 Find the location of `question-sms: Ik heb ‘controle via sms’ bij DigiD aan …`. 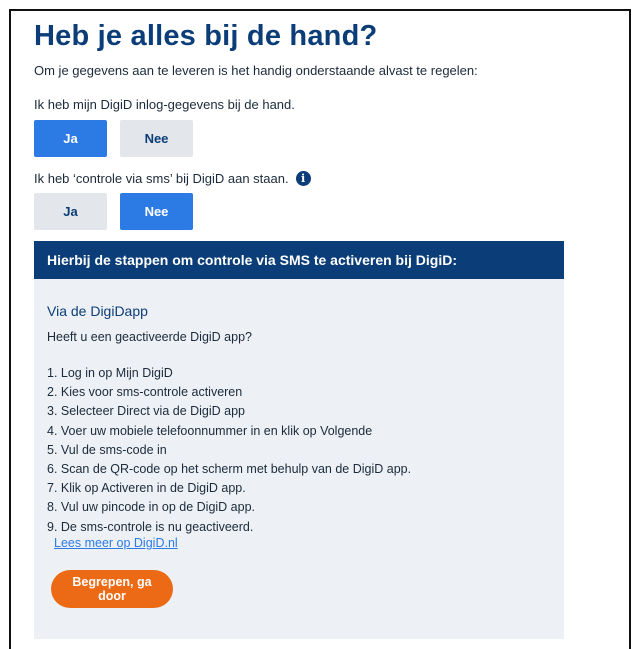

question-sms: Ik heb ‘controle via sms’ bij DigiD aan … is located at coordinates (172, 178).